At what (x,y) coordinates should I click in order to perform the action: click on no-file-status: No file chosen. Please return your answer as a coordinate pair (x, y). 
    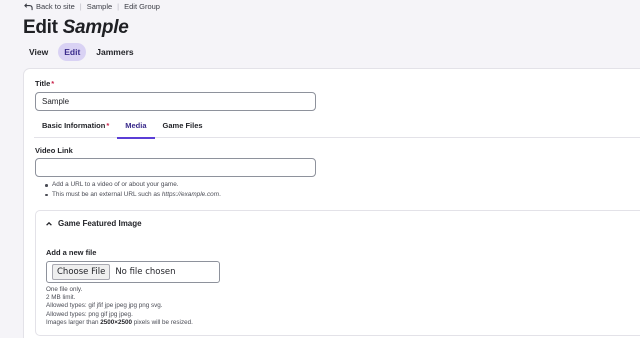
    Looking at the image, I should click on (145, 272).